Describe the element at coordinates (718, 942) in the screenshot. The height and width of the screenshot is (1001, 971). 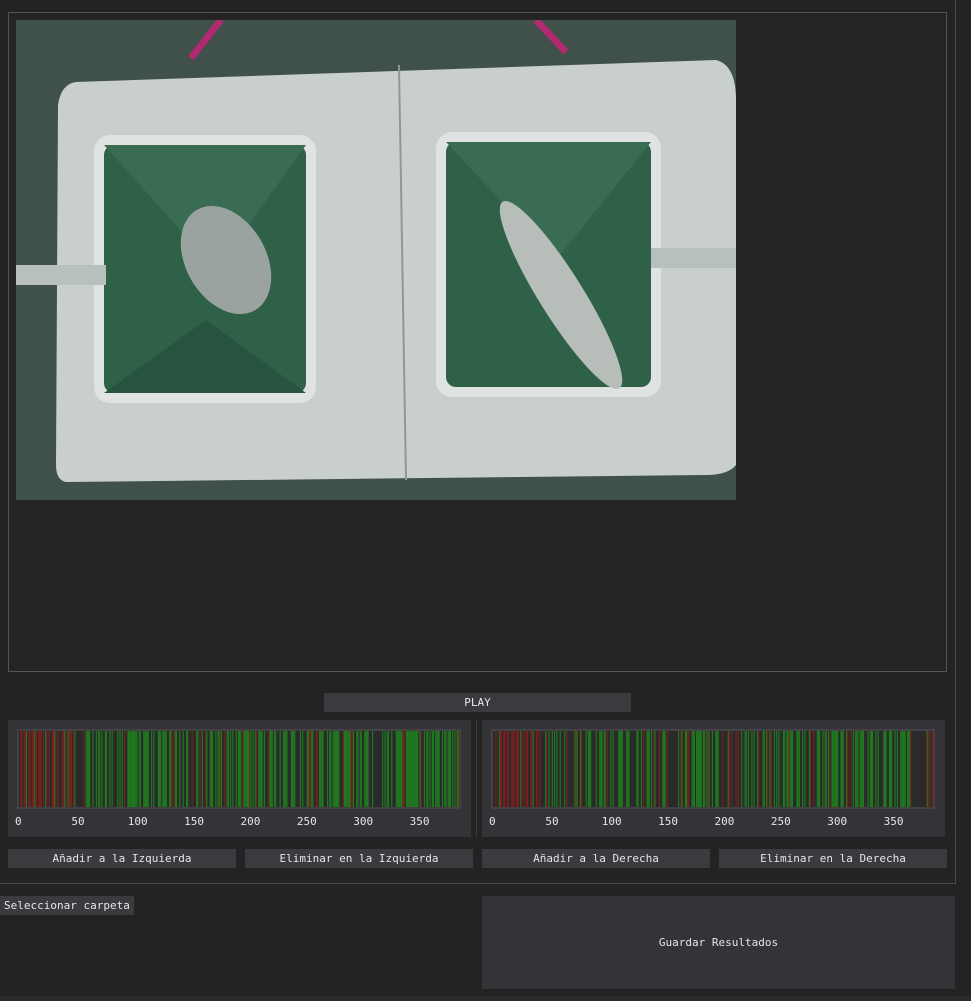
I see `save-results-button: Guardar Resultados` at that location.